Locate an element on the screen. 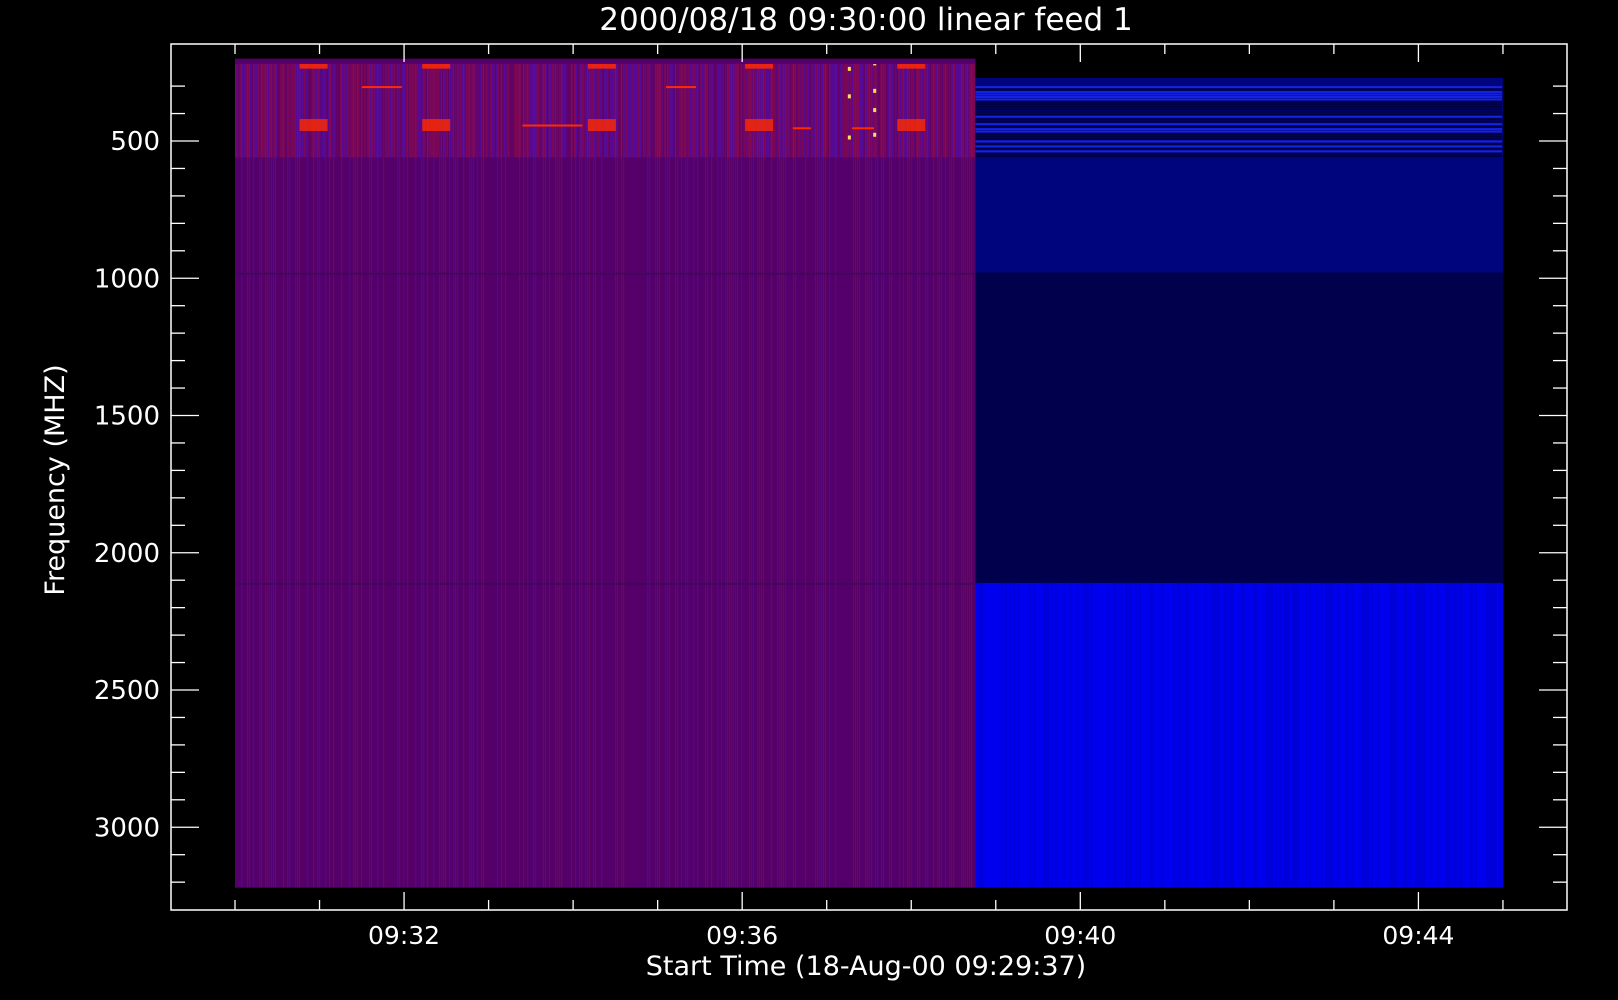  x-tick-label-2: 09:40 is located at coordinates (1080, 935).